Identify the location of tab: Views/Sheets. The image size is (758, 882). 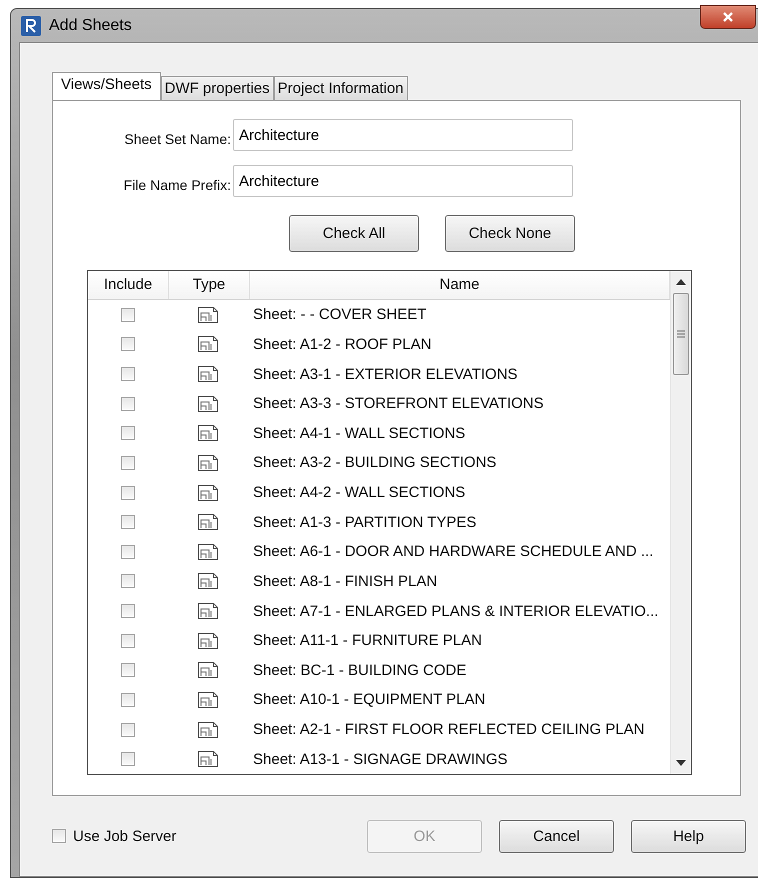
(106, 86).